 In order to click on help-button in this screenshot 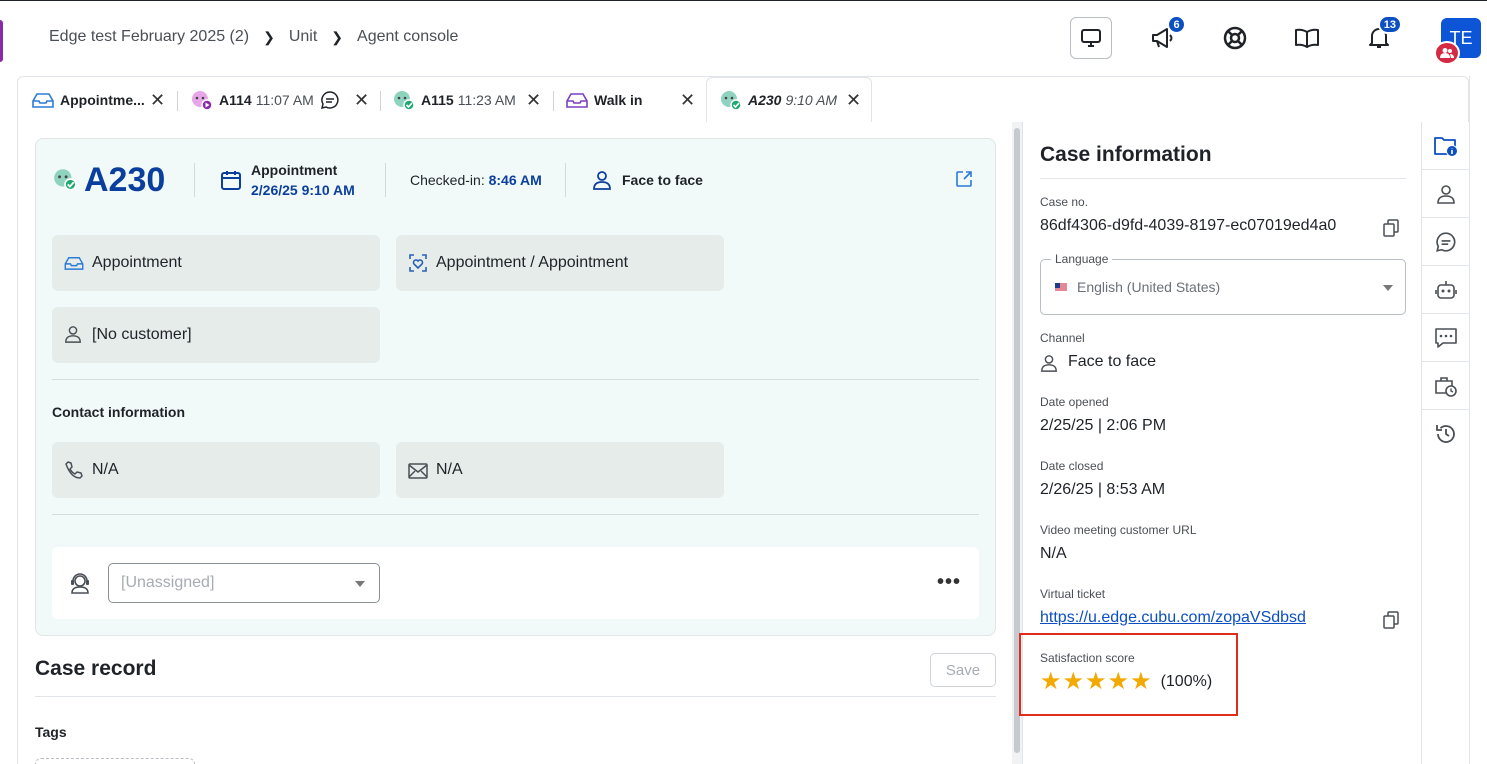, I will do `click(1235, 38)`.